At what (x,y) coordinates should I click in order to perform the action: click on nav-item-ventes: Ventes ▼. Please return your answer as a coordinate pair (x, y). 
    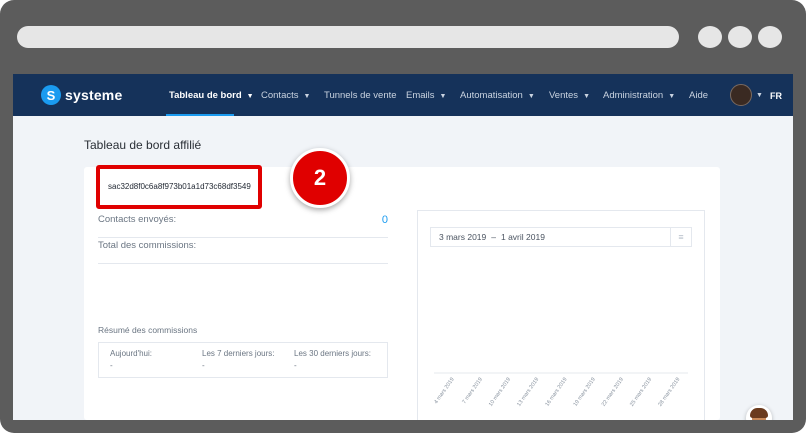
    Looking at the image, I should click on (569, 95).